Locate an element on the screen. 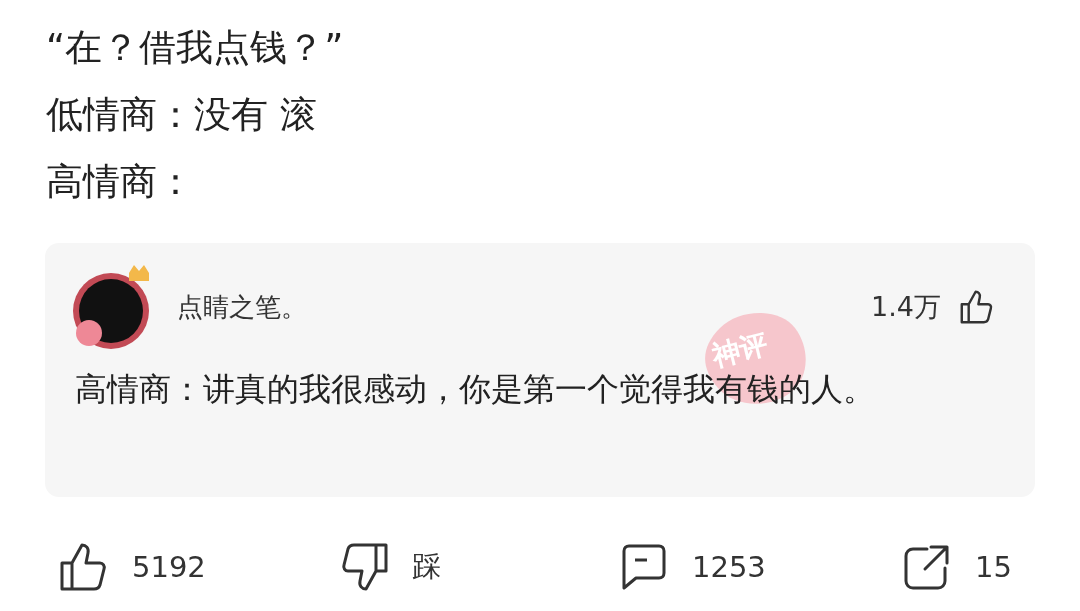  post-line: “在？借我点钱？” is located at coordinates (195, 48).